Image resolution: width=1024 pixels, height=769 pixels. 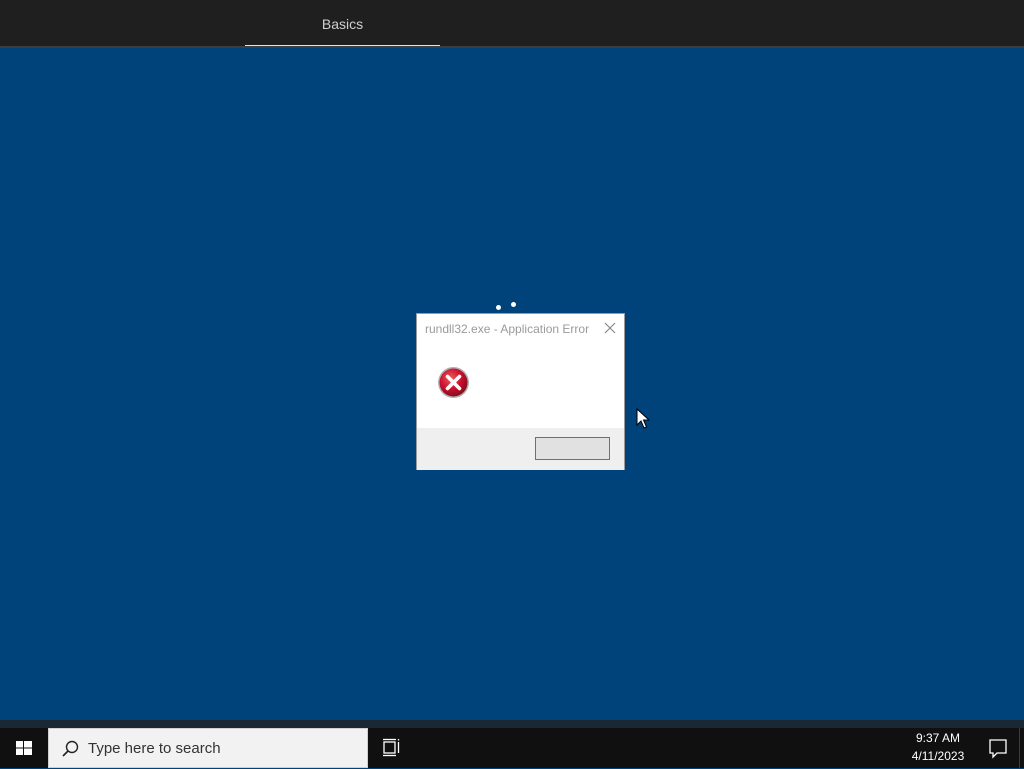 What do you see at coordinates (24, 748) in the screenshot?
I see `windows-start-icon` at bounding box center [24, 748].